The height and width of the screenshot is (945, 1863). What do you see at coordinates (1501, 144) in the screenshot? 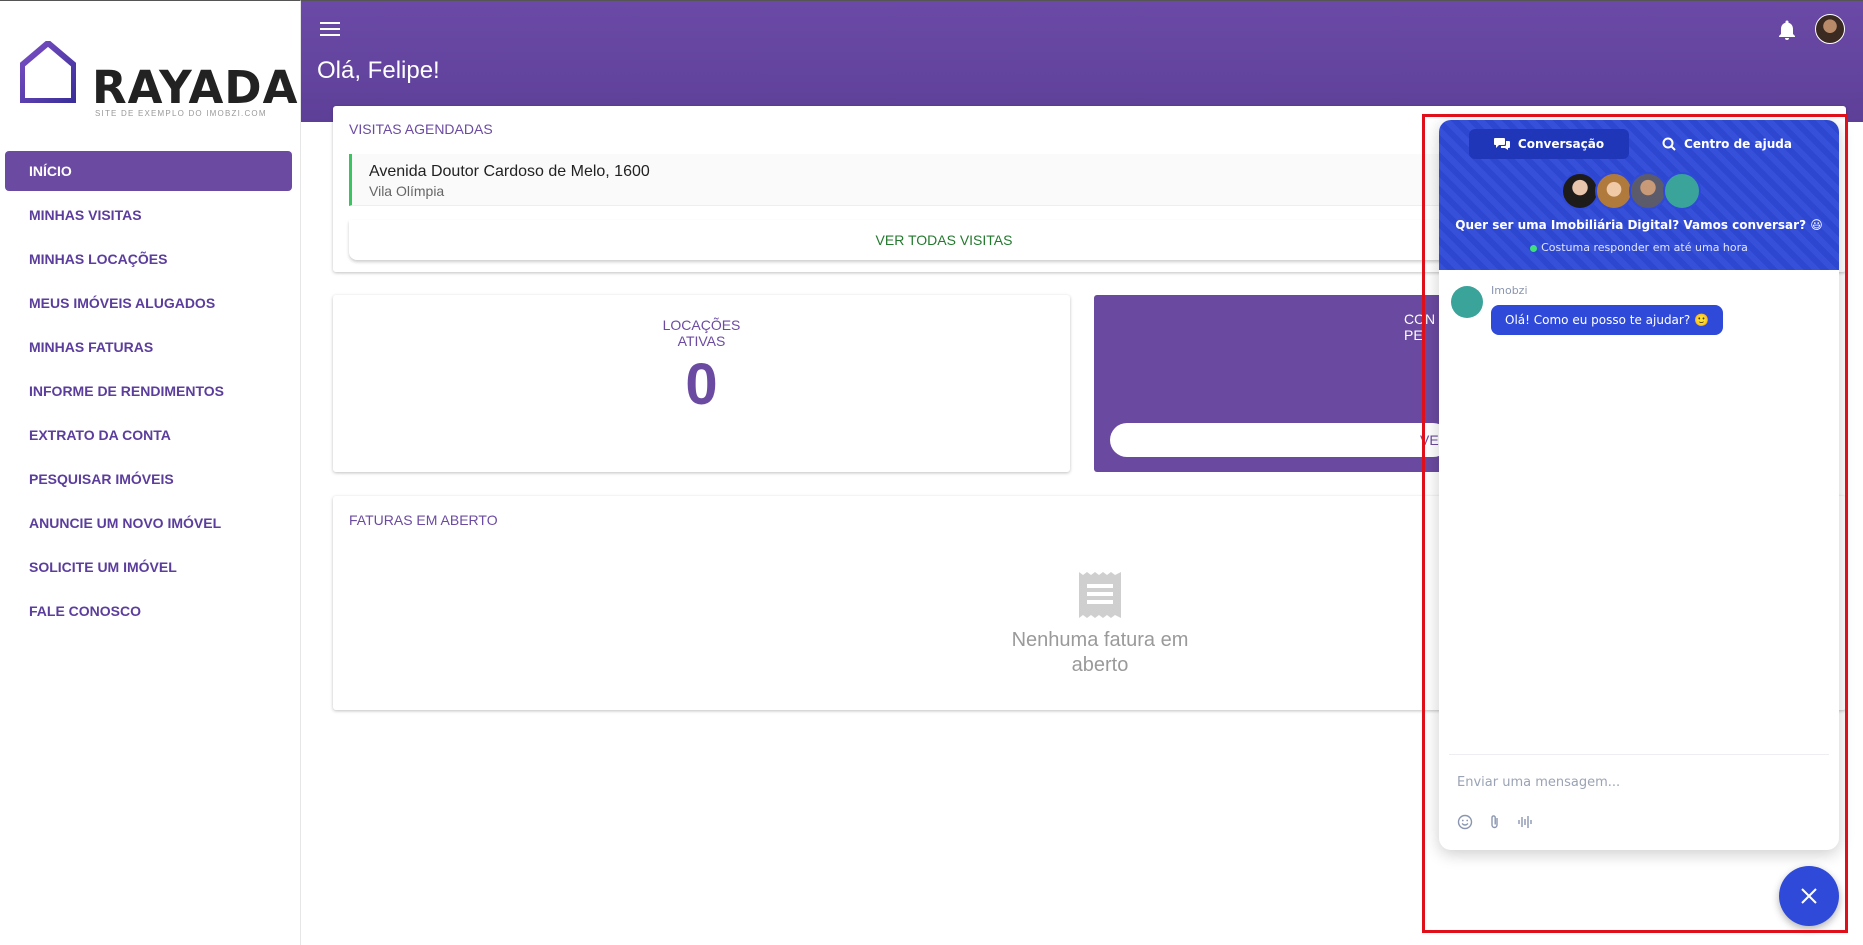
I see `chat-bubbles-icon` at bounding box center [1501, 144].